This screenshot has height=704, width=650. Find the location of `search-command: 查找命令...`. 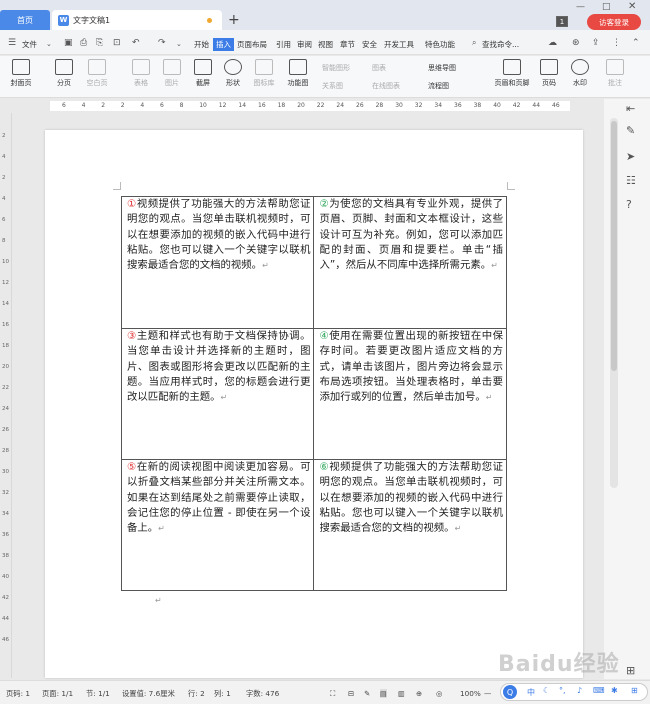

search-command: 查找命令... is located at coordinates (500, 44).